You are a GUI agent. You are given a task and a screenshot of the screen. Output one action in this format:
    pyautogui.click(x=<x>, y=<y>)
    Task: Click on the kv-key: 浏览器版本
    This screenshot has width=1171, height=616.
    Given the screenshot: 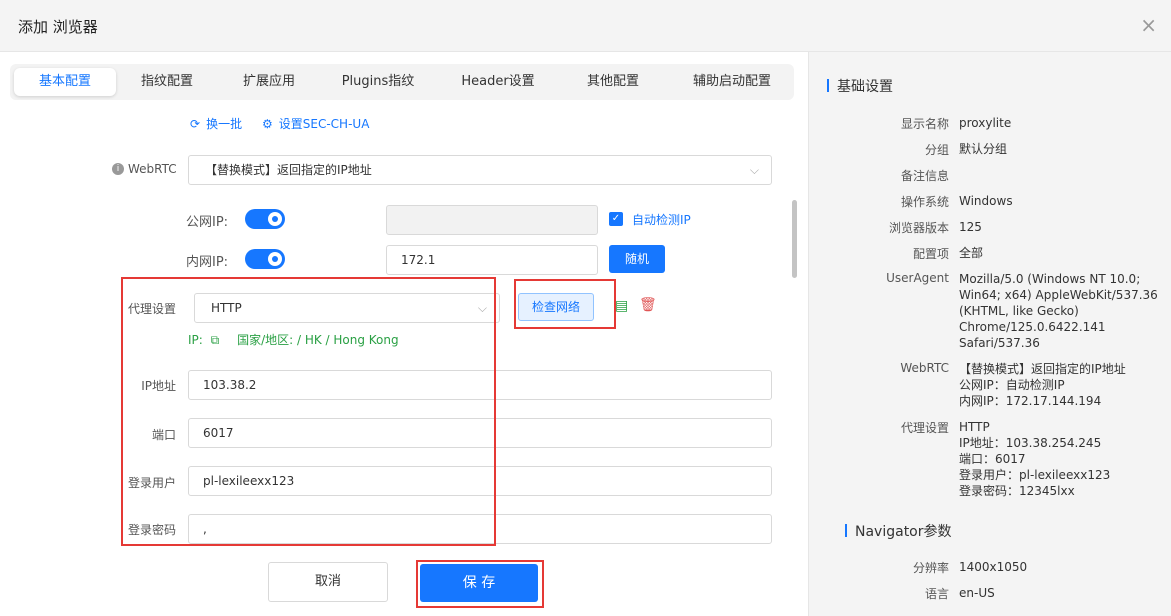 What is the action you would take?
    pyautogui.click(x=918, y=228)
    